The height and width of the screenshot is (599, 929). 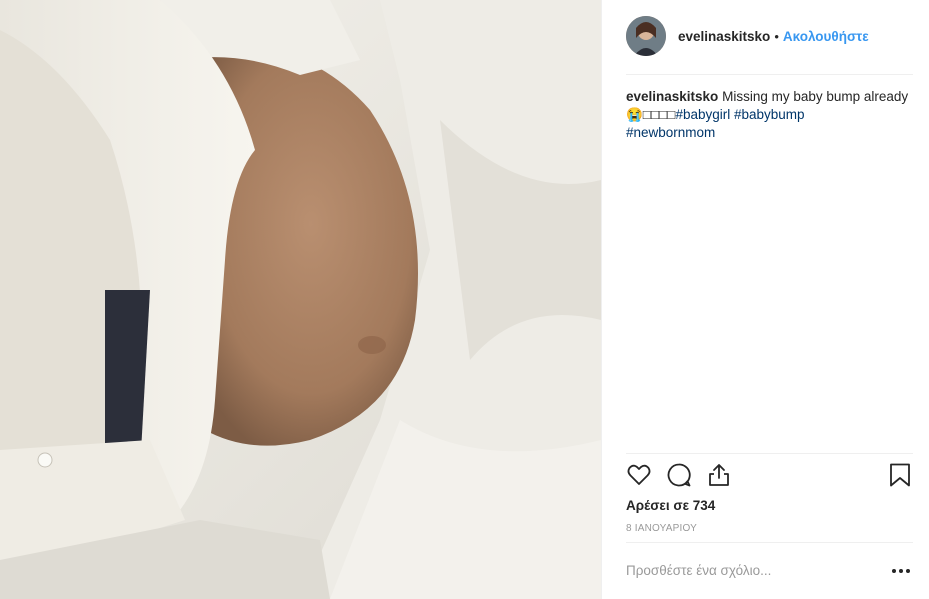 I want to click on likes-count: Αρέσει σε 734, so click(x=670, y=505).